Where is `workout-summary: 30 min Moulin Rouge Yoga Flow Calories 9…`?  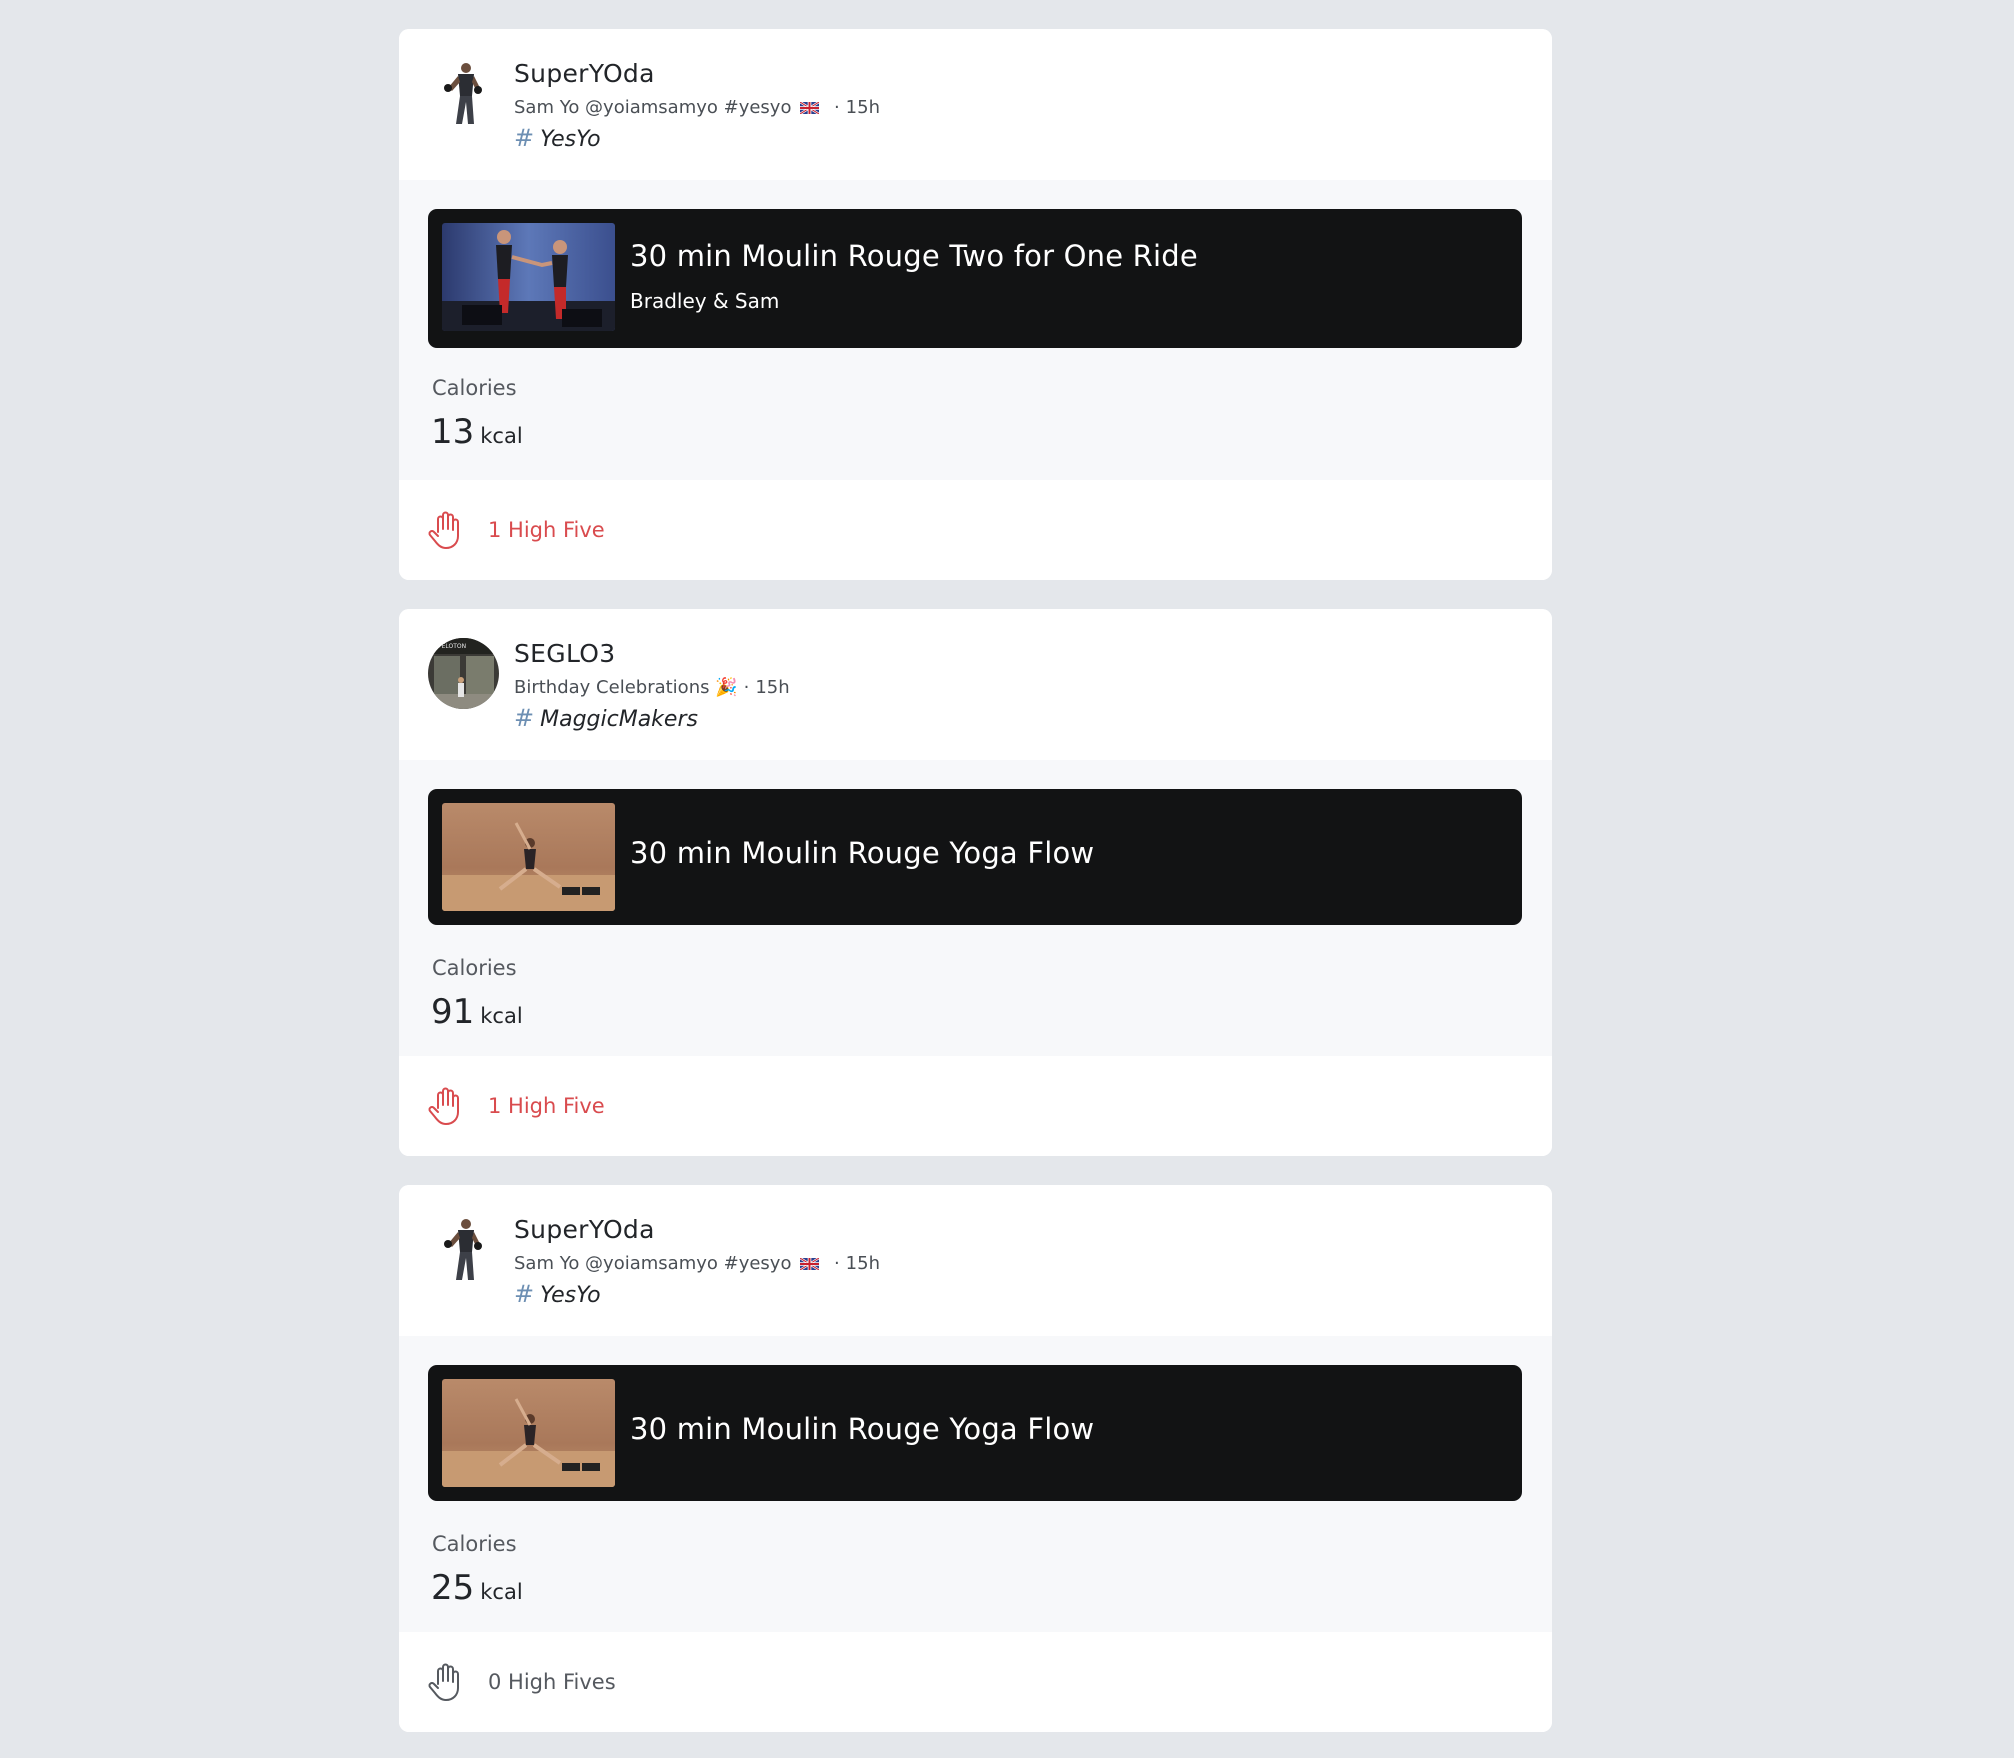 workout-summary: 30 min Moulin Rouge Yoga Flow Calories 9… is located at coordinates (975, 908).